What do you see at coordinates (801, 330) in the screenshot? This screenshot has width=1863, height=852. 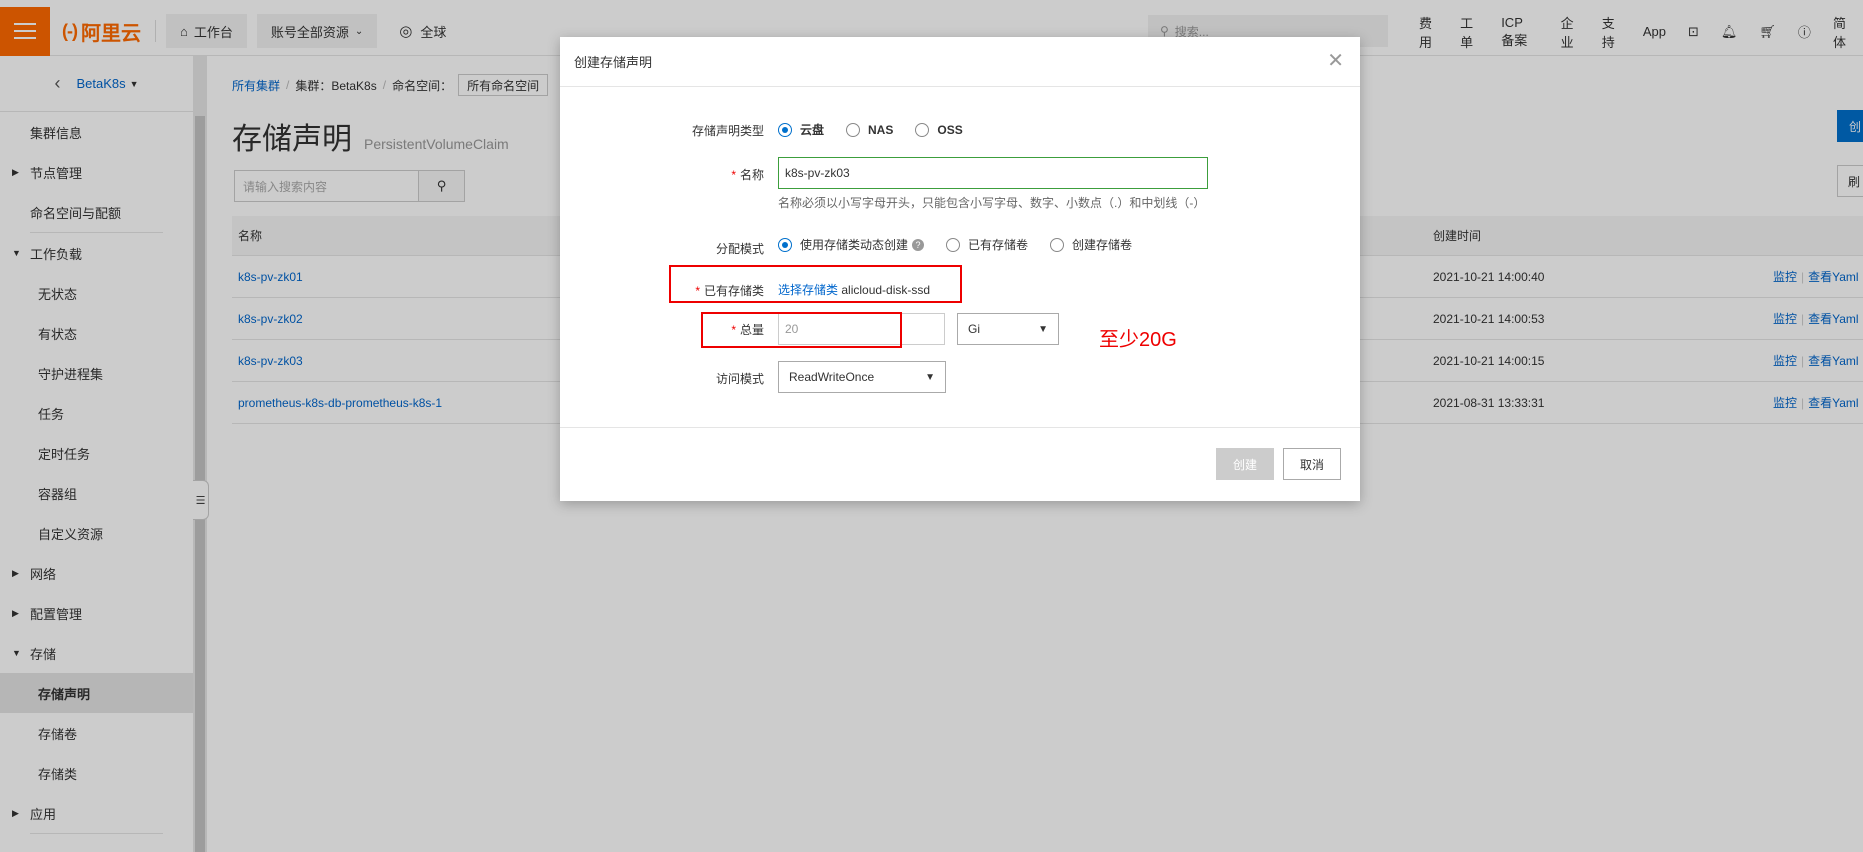 I see `annotation-total-highlight` at bounding box center [801, 330].